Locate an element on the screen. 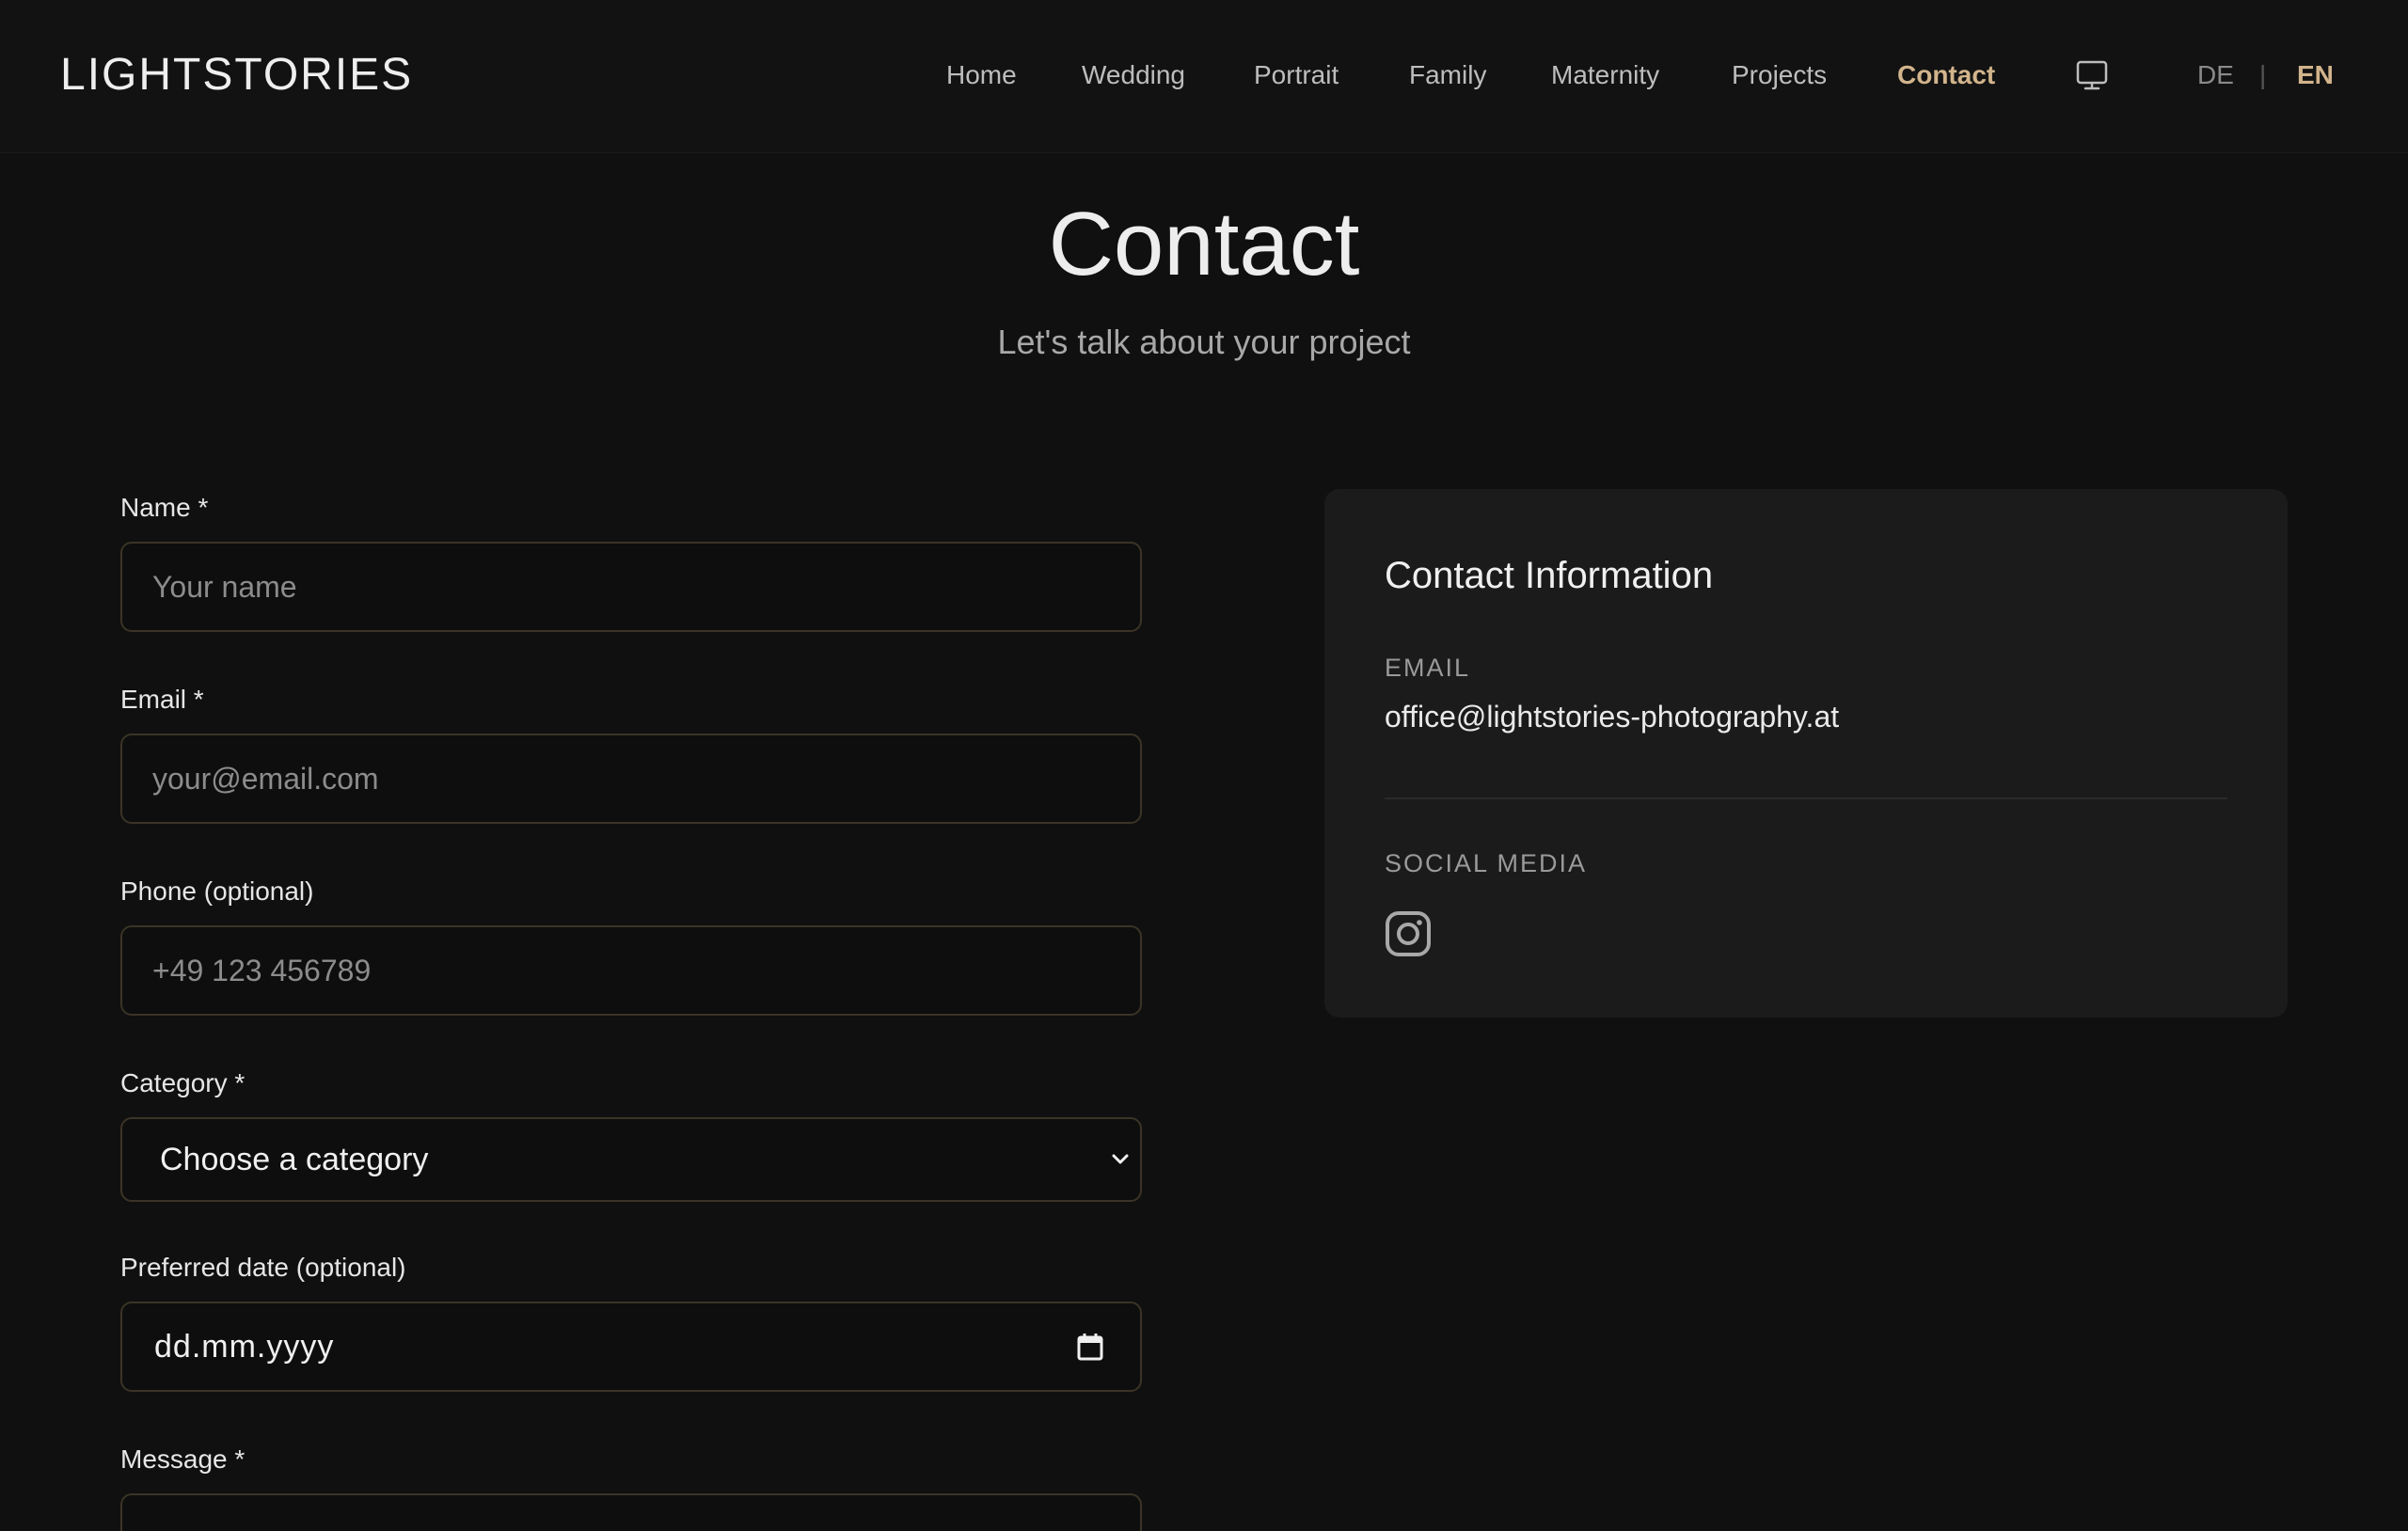 The width and height of the screenshot is (2408, 1531). phone-label: Phone (optional) is located at coordinates (217, 891).